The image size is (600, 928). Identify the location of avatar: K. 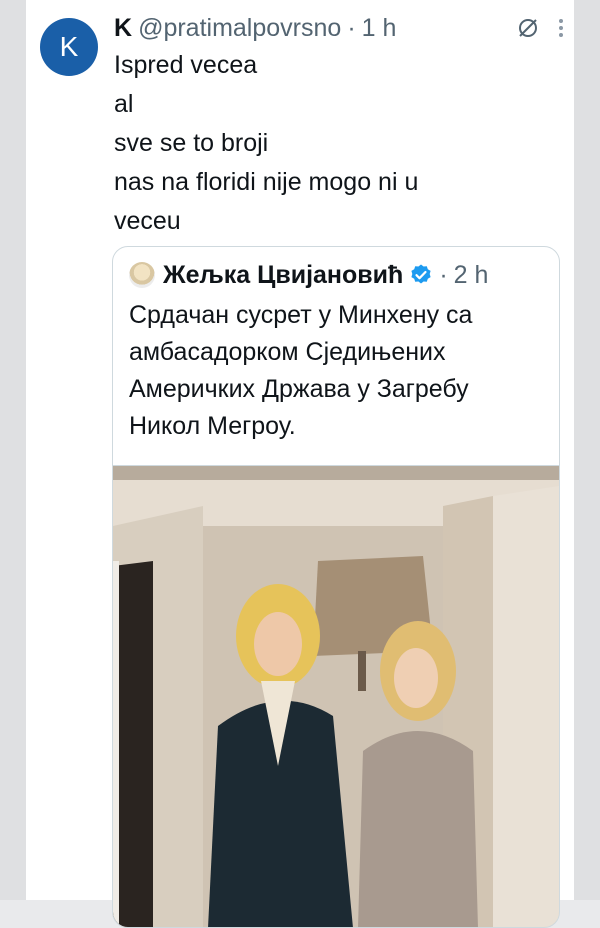
(69, 47).